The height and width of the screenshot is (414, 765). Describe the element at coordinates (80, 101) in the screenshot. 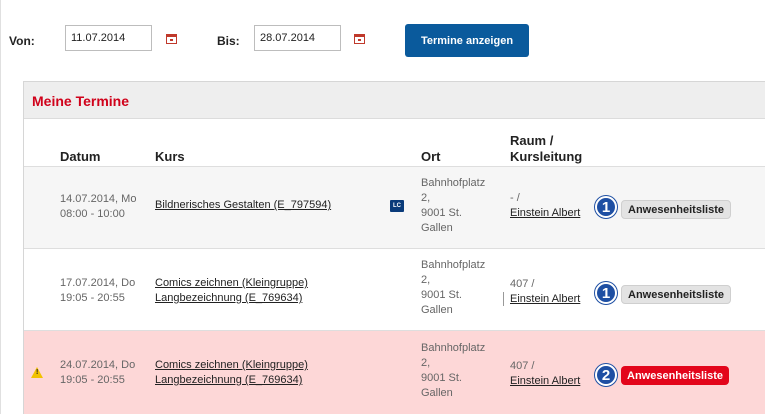

I see `panel-title: Meine Termine` at that location.